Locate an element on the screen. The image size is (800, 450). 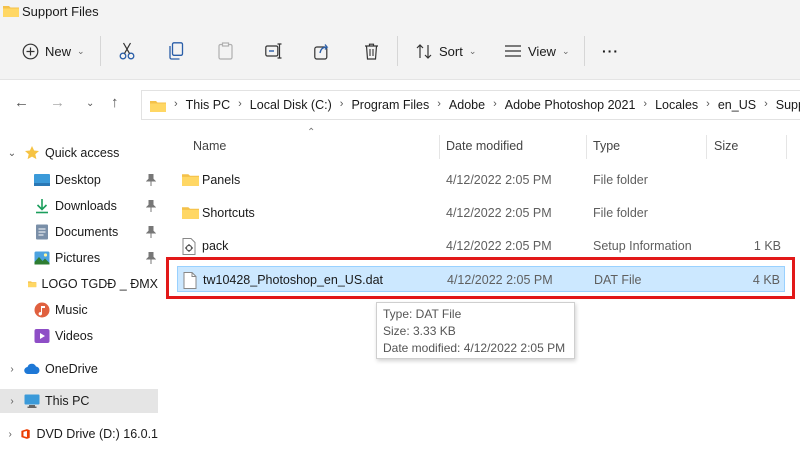
up-arrow-icon: ↑ is located at coordinates (115, 102).